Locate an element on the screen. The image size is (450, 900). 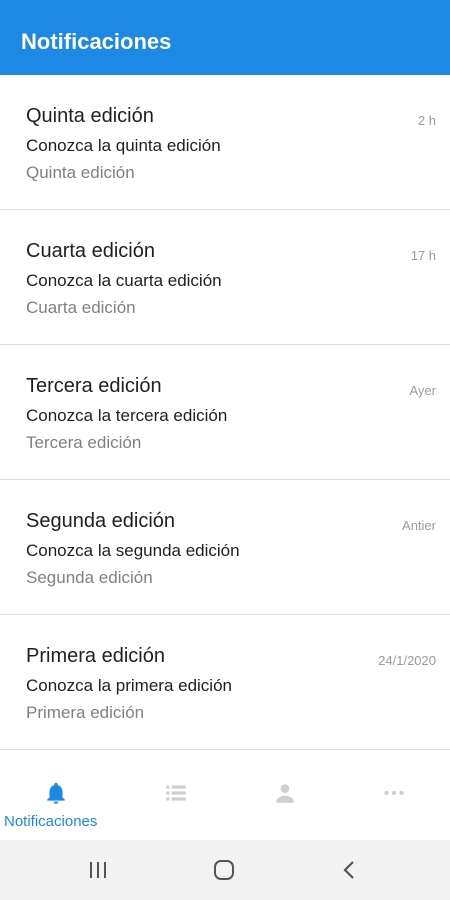
notification-subtitle: Conozca la tercera edición is located at coordinates (127, 415).